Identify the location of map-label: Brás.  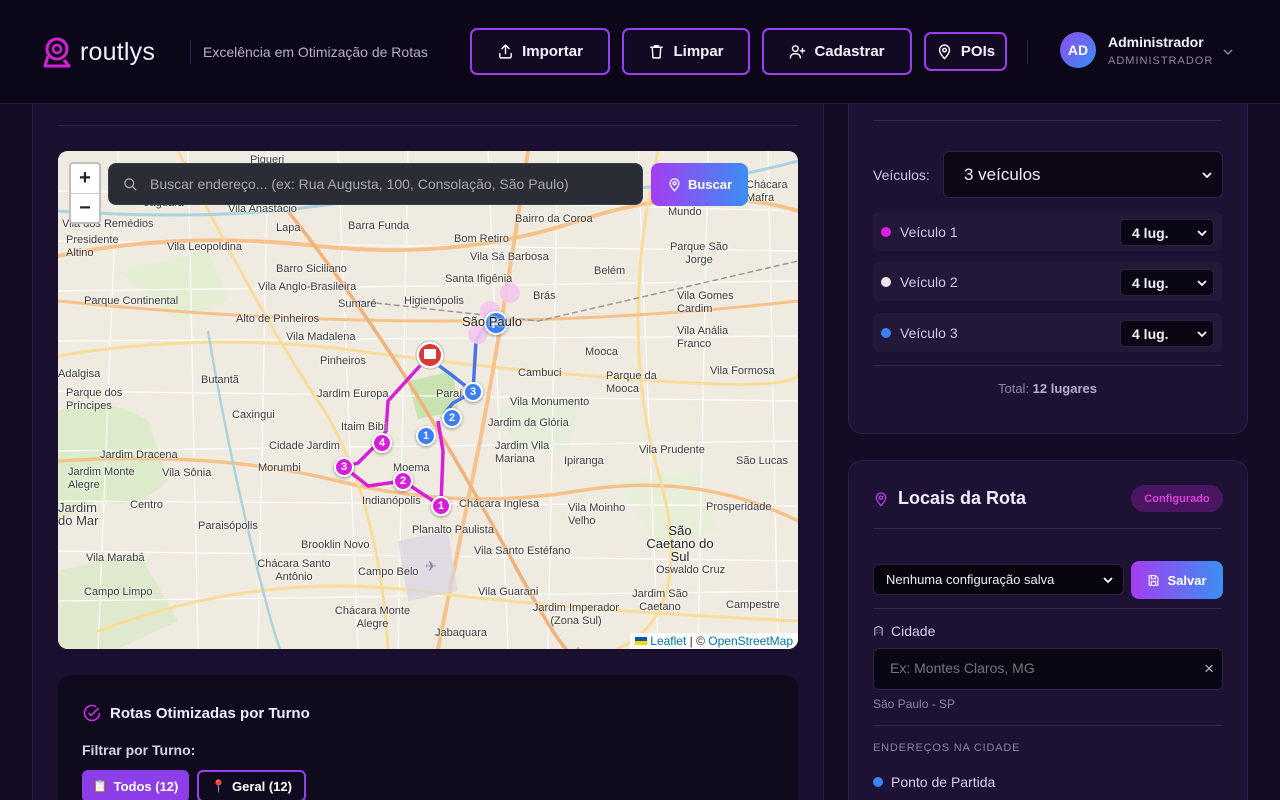
(544, 296).